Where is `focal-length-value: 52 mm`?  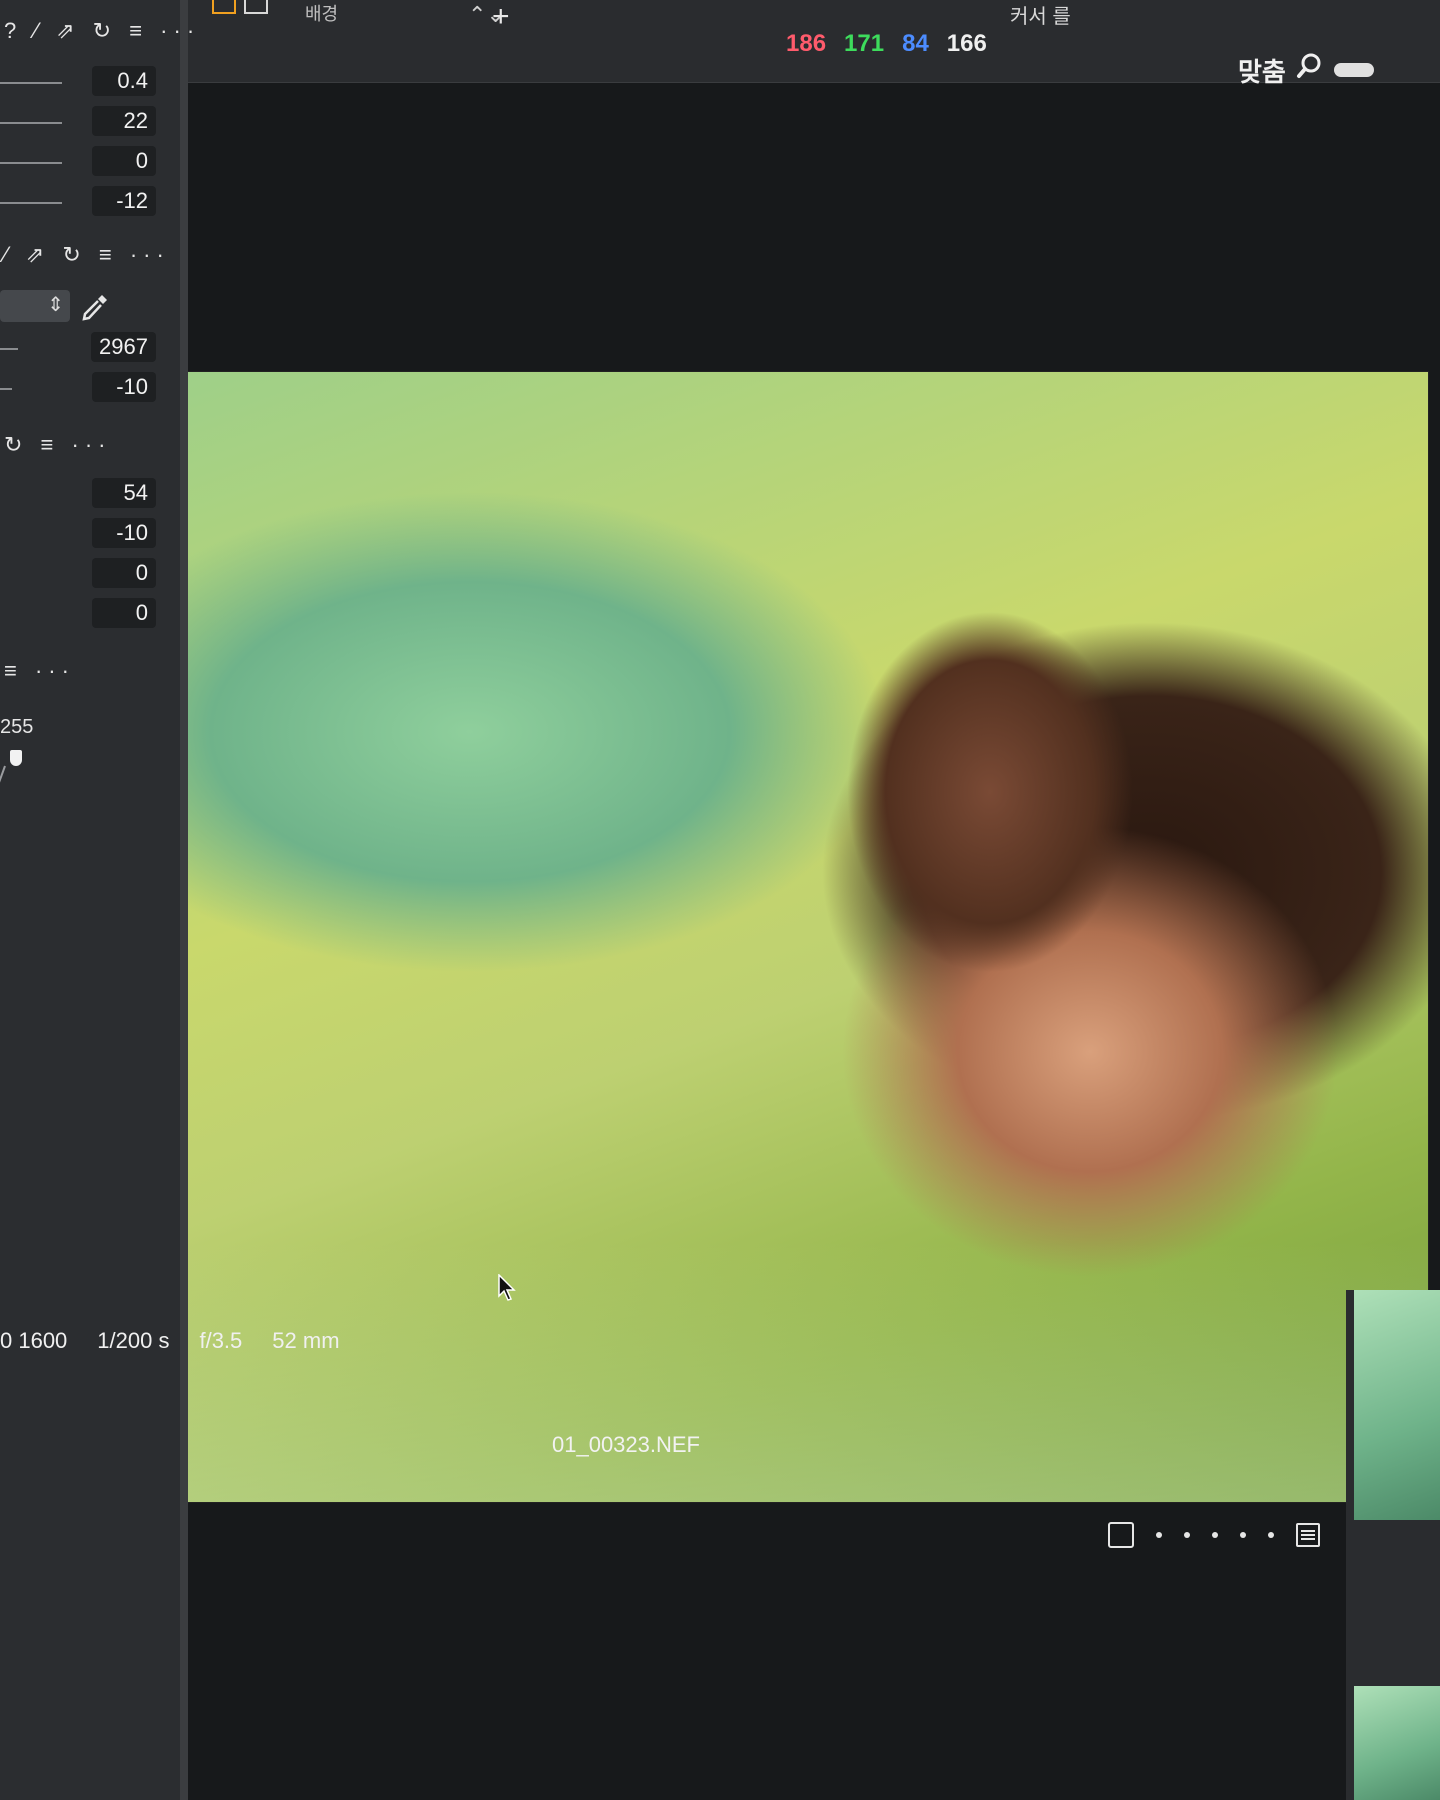 focal-length-value: 52 mm is located at coordinates (306, 1340).